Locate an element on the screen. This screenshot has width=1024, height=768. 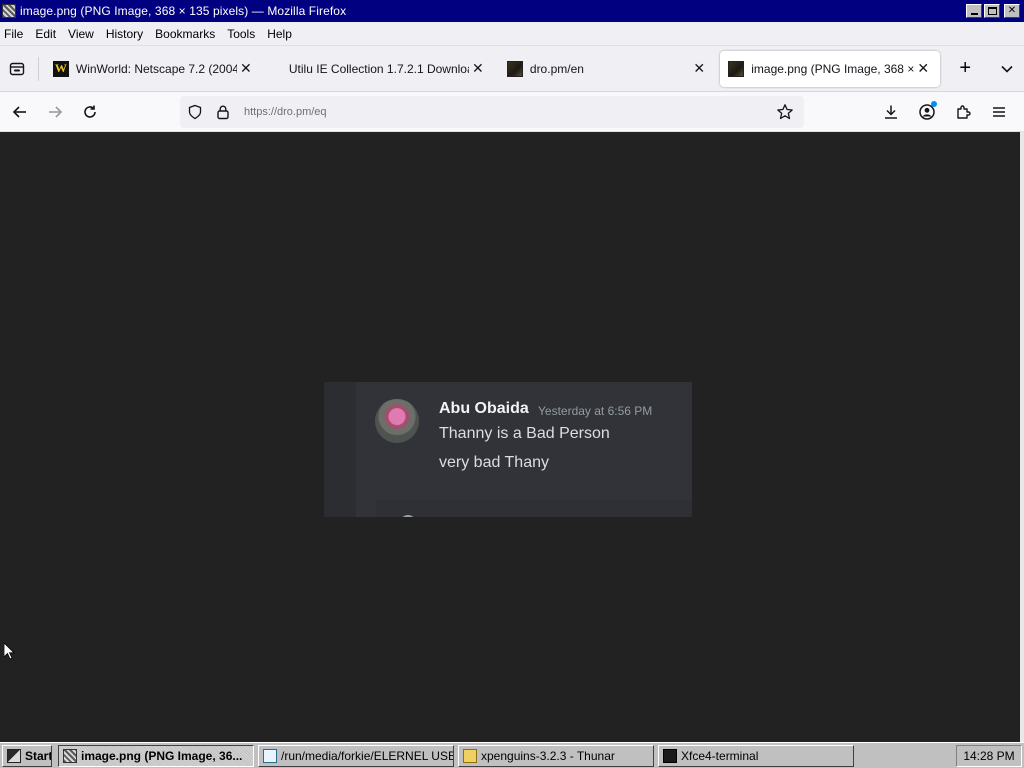
reload-button is located at coordinates (90, 112).